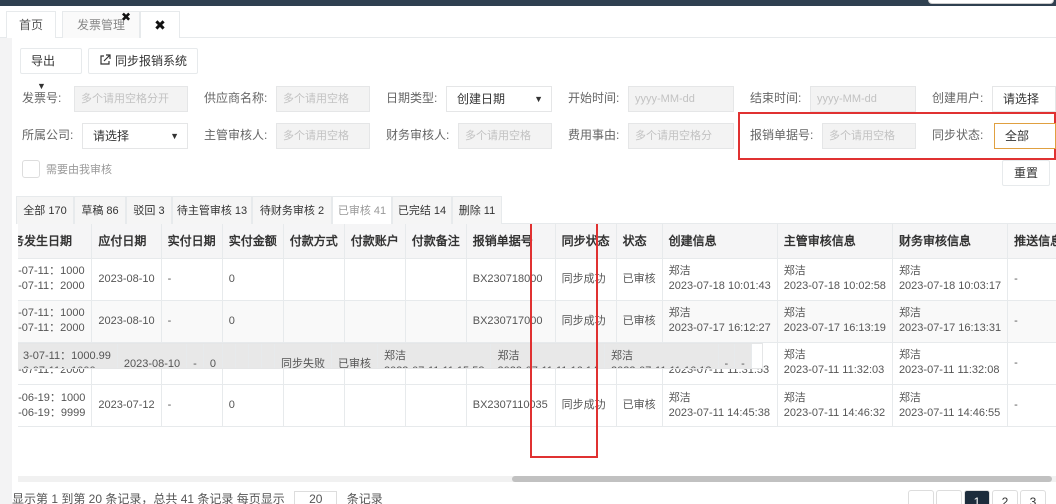  I want to click on export-button: 导出 ▼, so click(51, 69).